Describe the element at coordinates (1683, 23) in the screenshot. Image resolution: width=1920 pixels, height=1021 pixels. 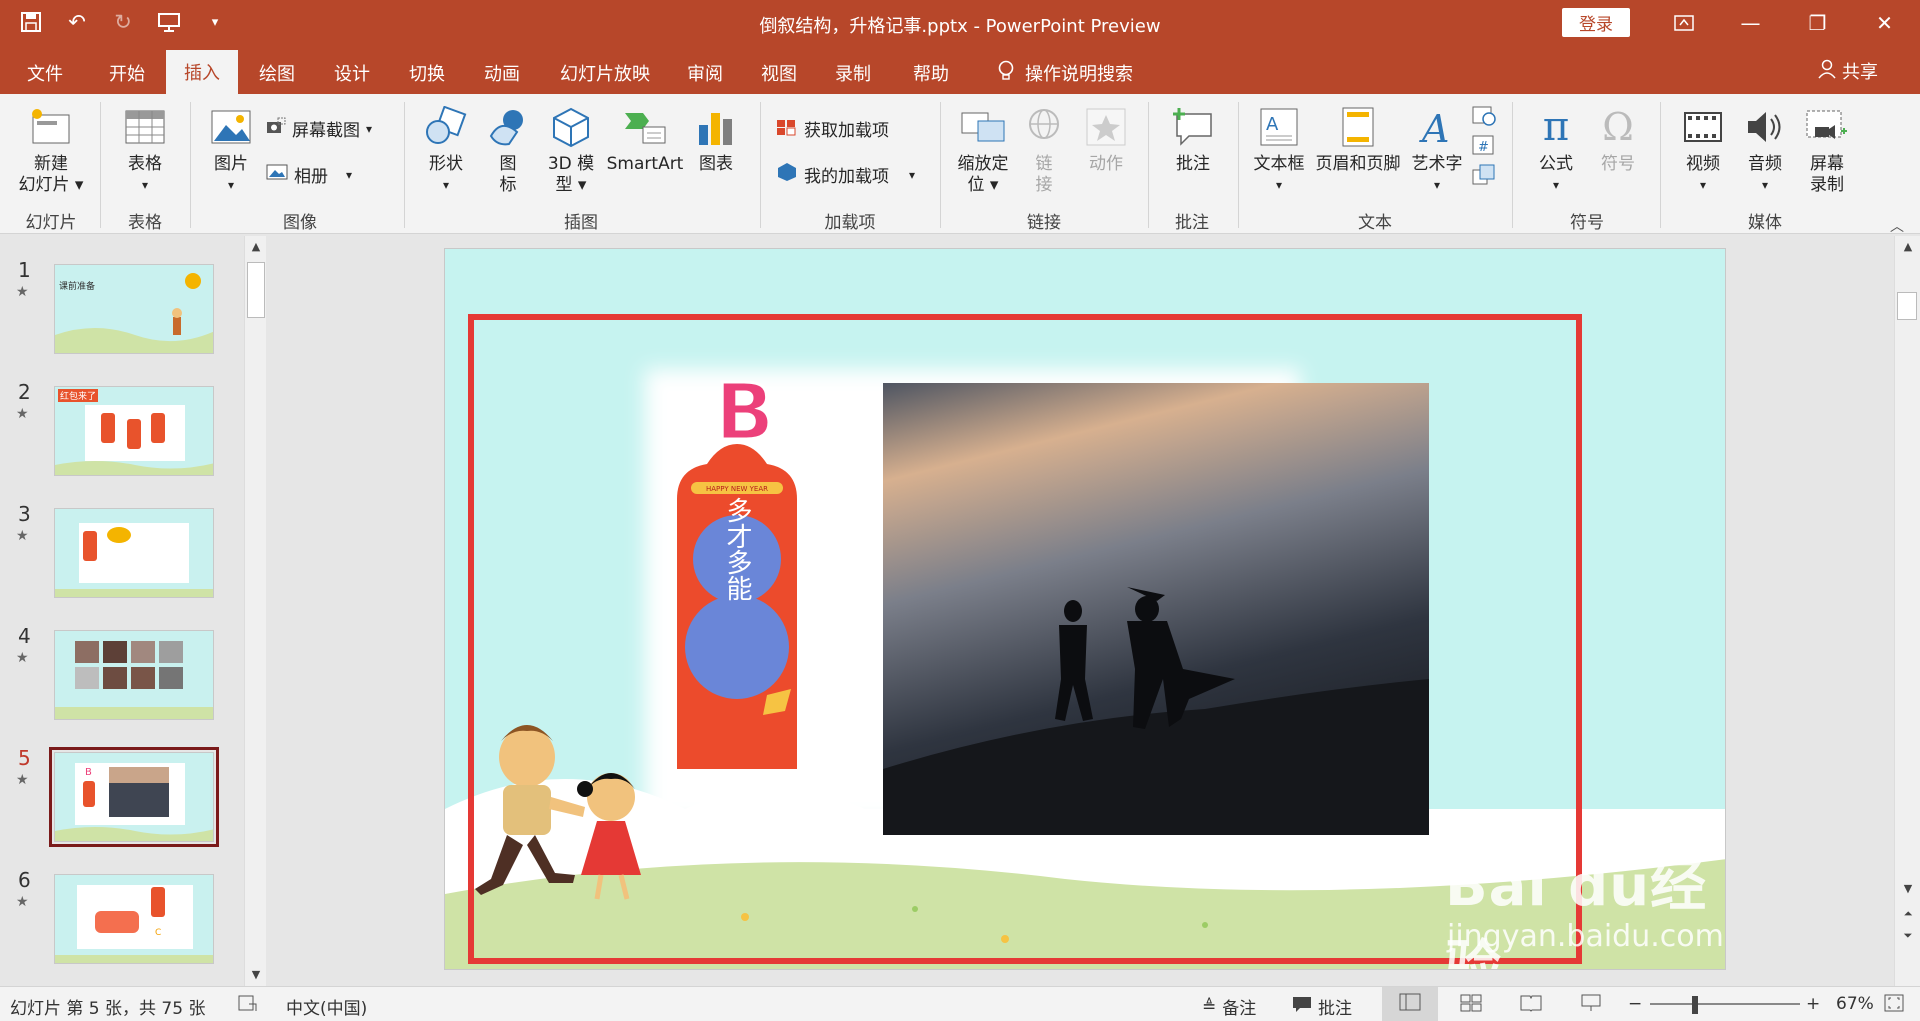
I see `ribbon-display-icon` at that location.